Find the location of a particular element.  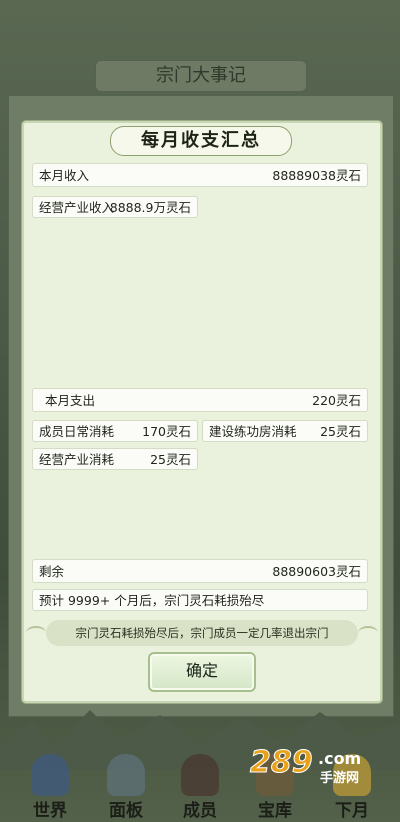

nav-item-panel: 面板 is located at coordinates (126, 786).